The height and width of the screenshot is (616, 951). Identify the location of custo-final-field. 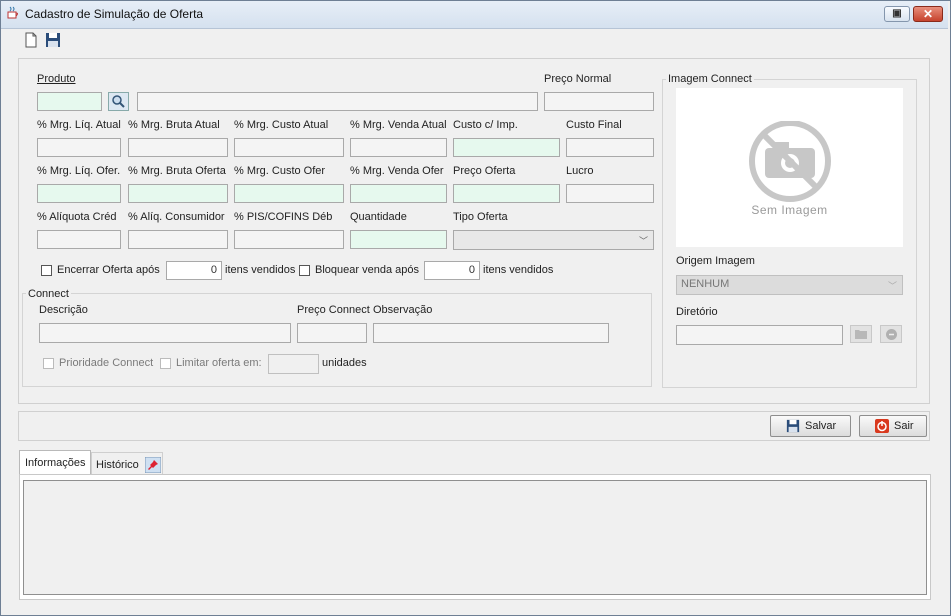
(610, 147).